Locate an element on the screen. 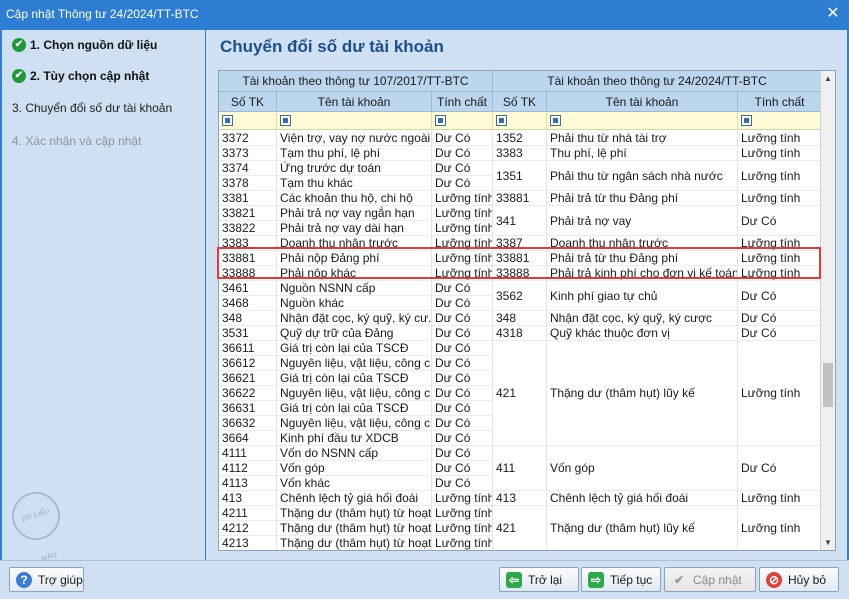  table-cell: 36612 is located at coordinates (248, 363).